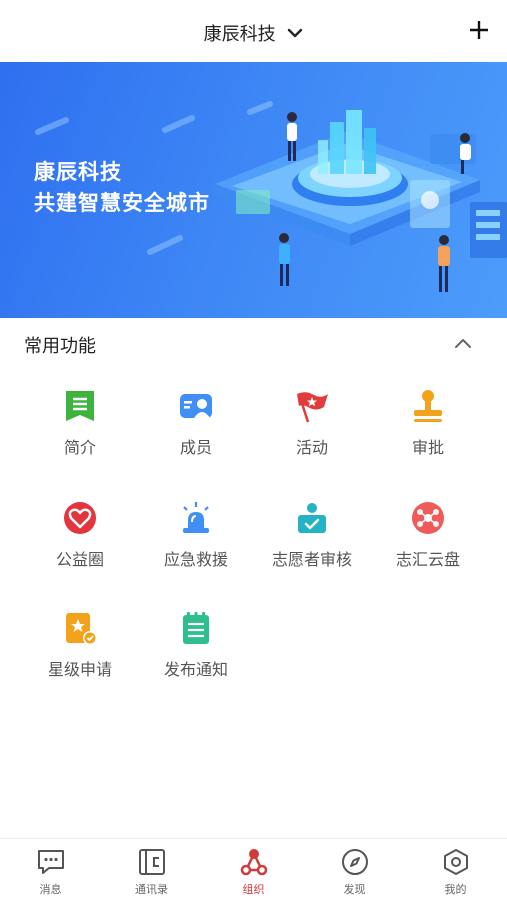 The height and width of the screenshot is (900, 507). I want to click on function-approval: 审批, so click(428, 430).